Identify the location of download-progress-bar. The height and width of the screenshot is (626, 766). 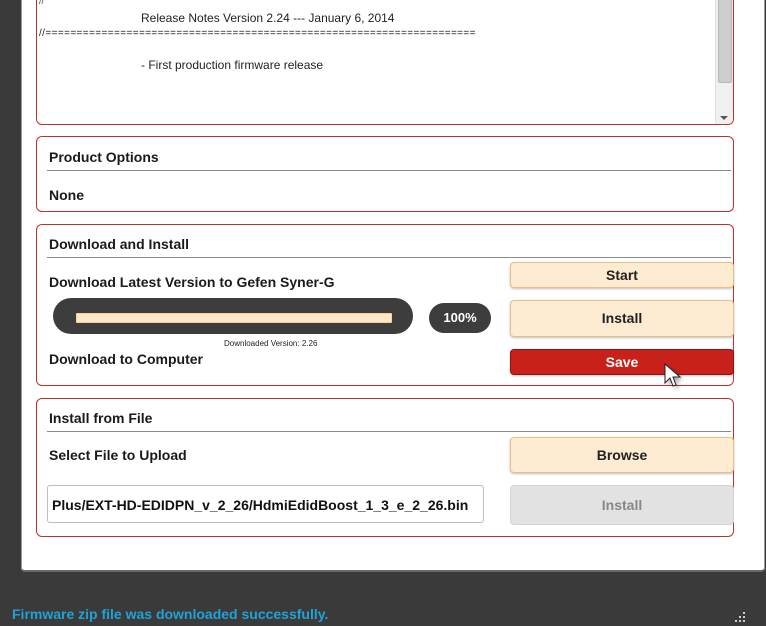
(233, 316).